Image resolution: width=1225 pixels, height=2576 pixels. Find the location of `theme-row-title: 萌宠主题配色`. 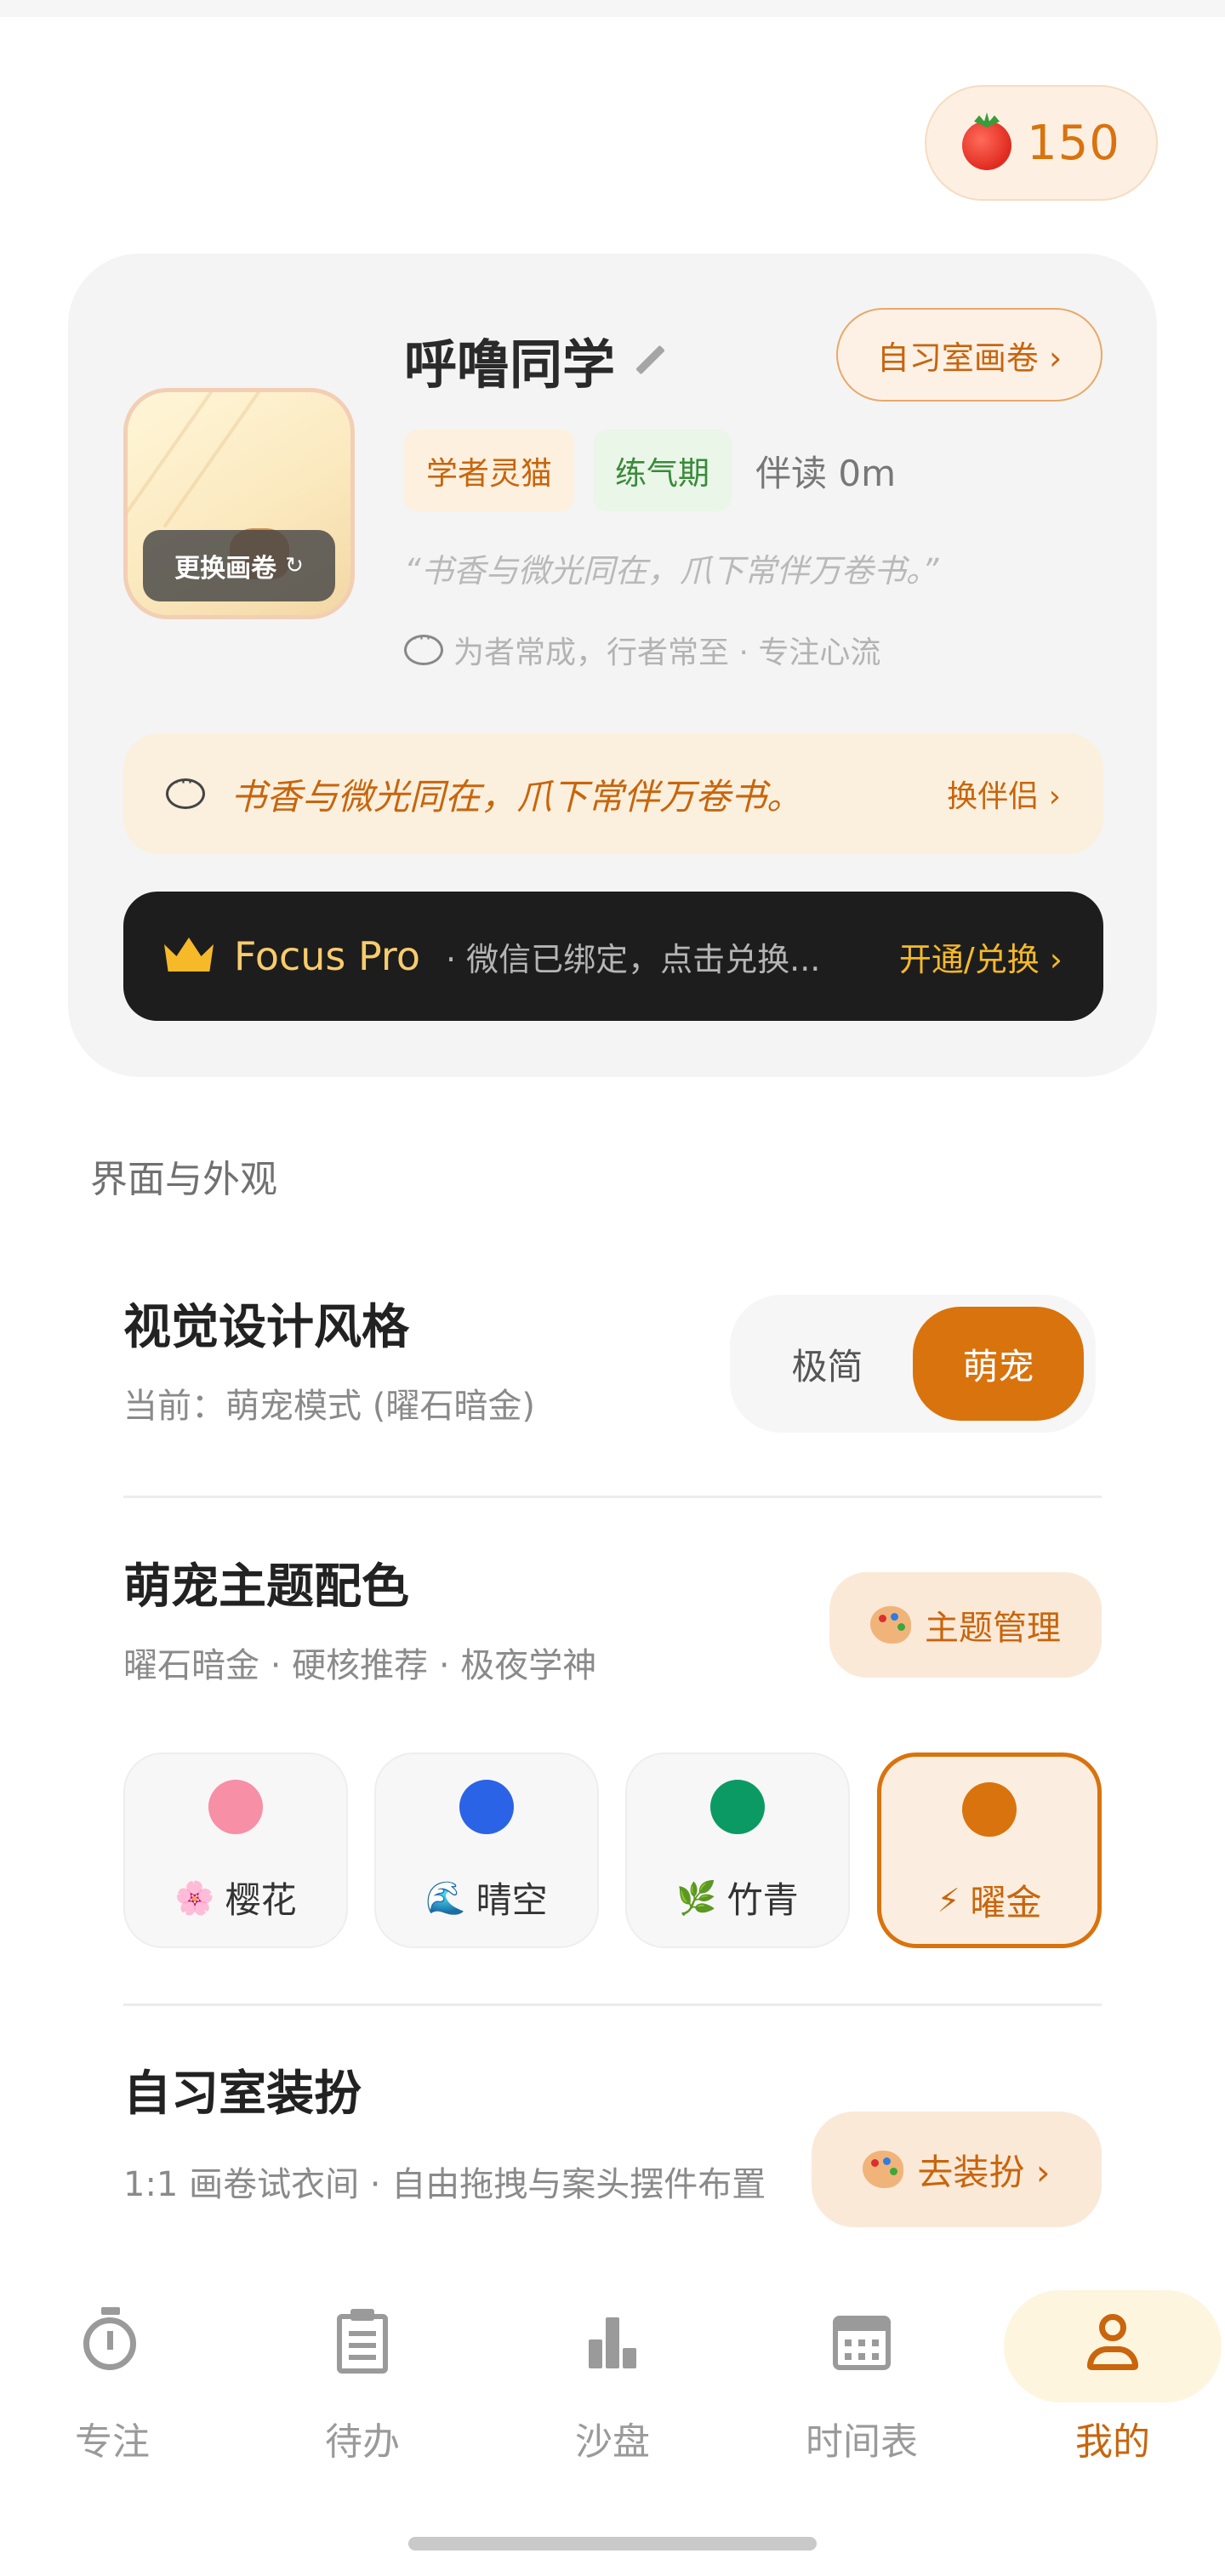

theme-row-title: 萌宠主题配色 is located at coordinates (266, 1587).